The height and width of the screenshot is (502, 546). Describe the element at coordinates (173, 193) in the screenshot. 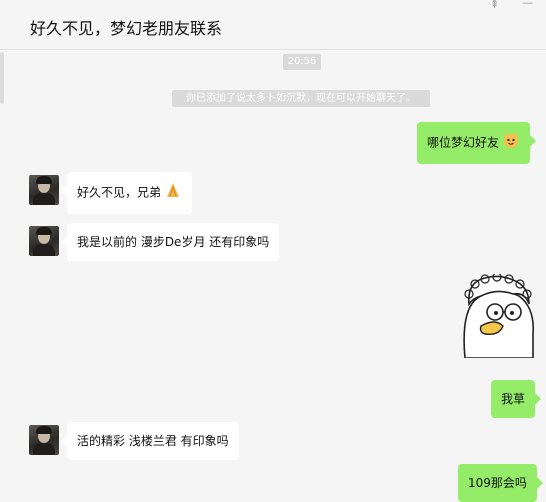

I see `pinched-fingers-icon` at that location.